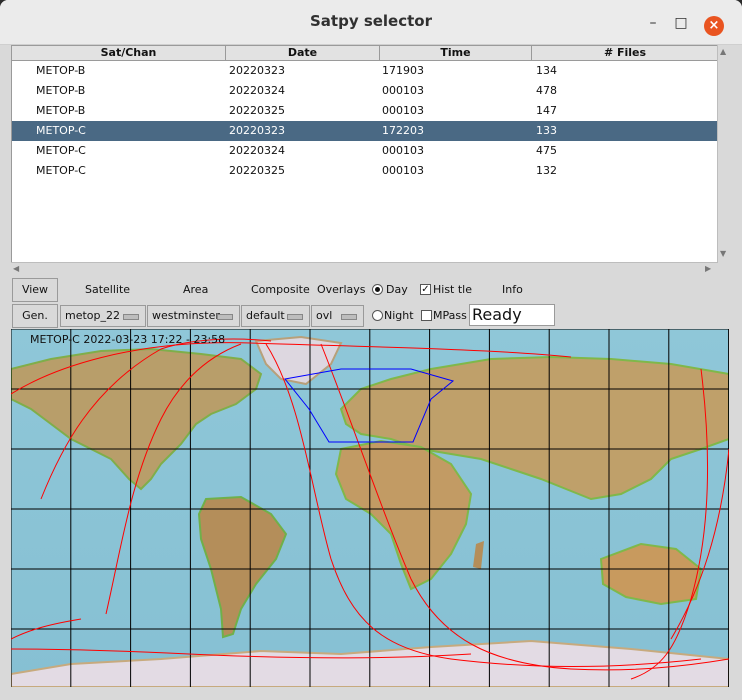 This screenshot has height=700, width=742. What do you see at coordinates (708, 268) in the screenshot?
I see `scroll-right-arrow-icon: ▶` at bounding box center [708, 268].